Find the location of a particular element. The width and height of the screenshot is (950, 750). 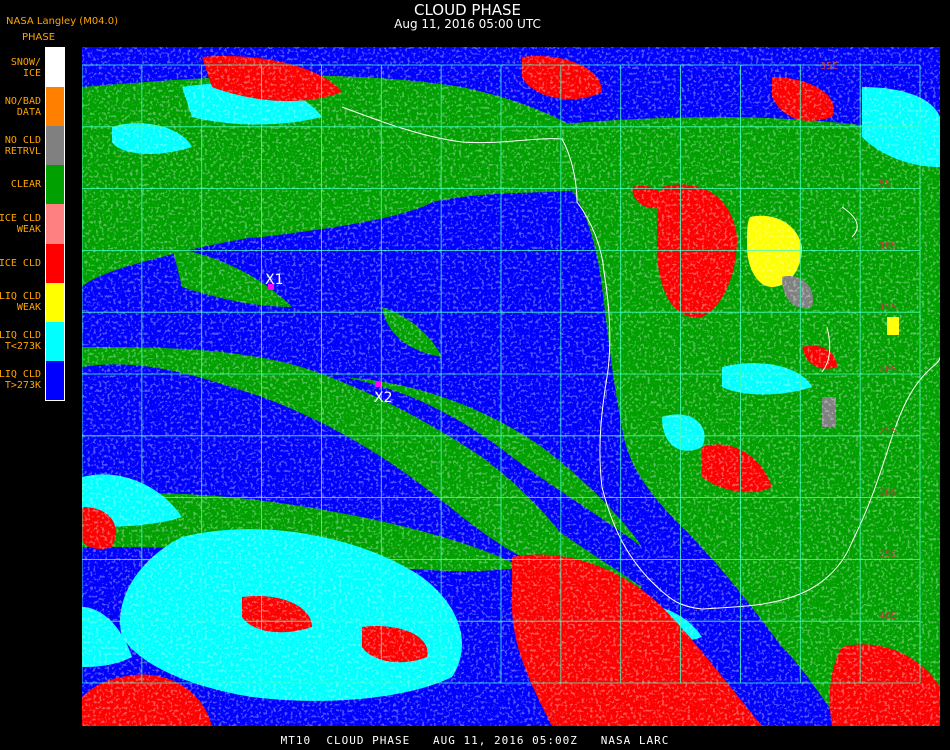

page-subtitle: Aug 11, 2016 05:00 UTC is located at coordinates (467, 24).